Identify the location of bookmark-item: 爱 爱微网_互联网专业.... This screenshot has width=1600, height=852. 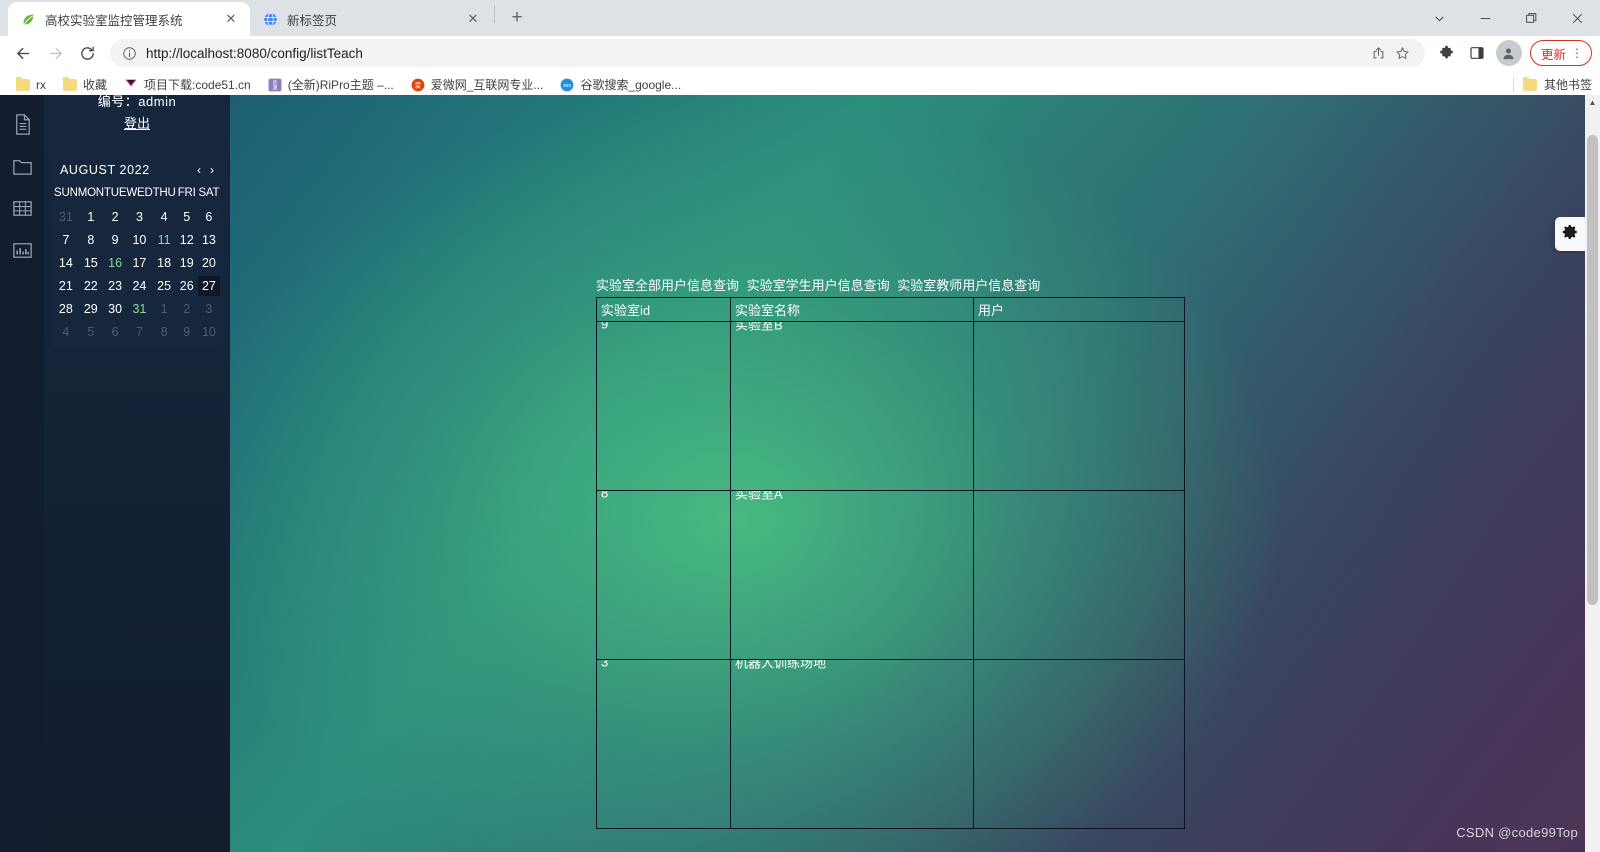
(477, 84).